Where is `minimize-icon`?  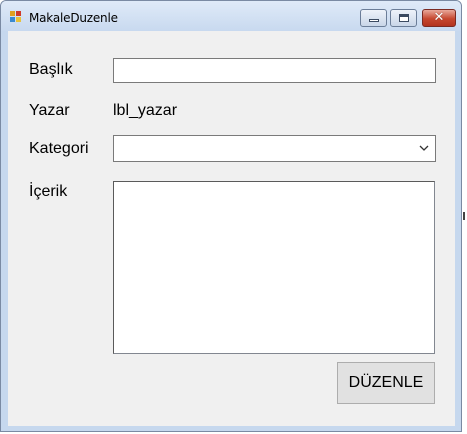
minimize-icon is located at coordinates (374, 20).